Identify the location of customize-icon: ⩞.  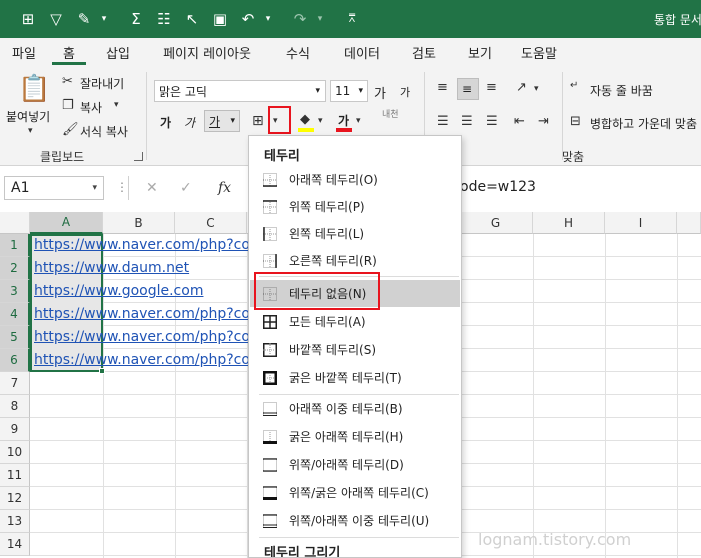
(352, 19).